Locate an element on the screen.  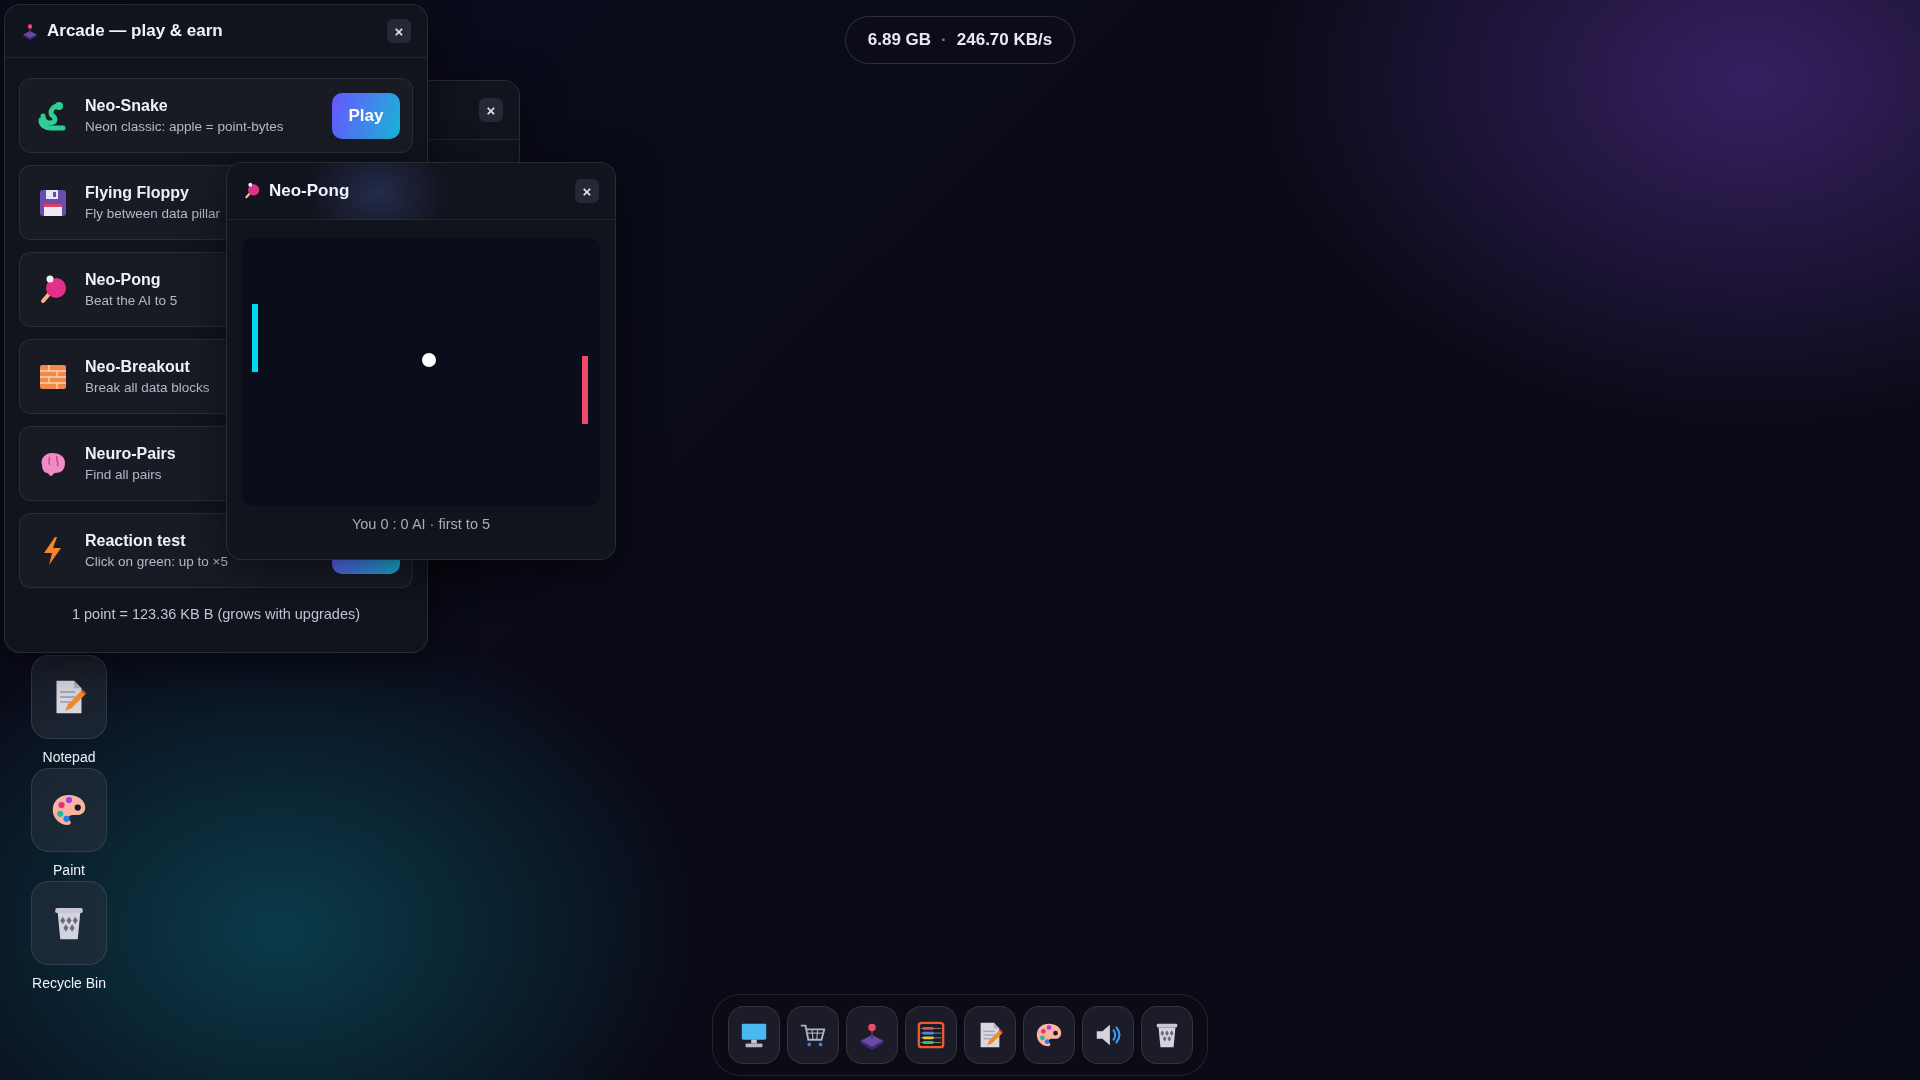
game-description: Beat the AI to 5 is located at coordinates (131, 300).